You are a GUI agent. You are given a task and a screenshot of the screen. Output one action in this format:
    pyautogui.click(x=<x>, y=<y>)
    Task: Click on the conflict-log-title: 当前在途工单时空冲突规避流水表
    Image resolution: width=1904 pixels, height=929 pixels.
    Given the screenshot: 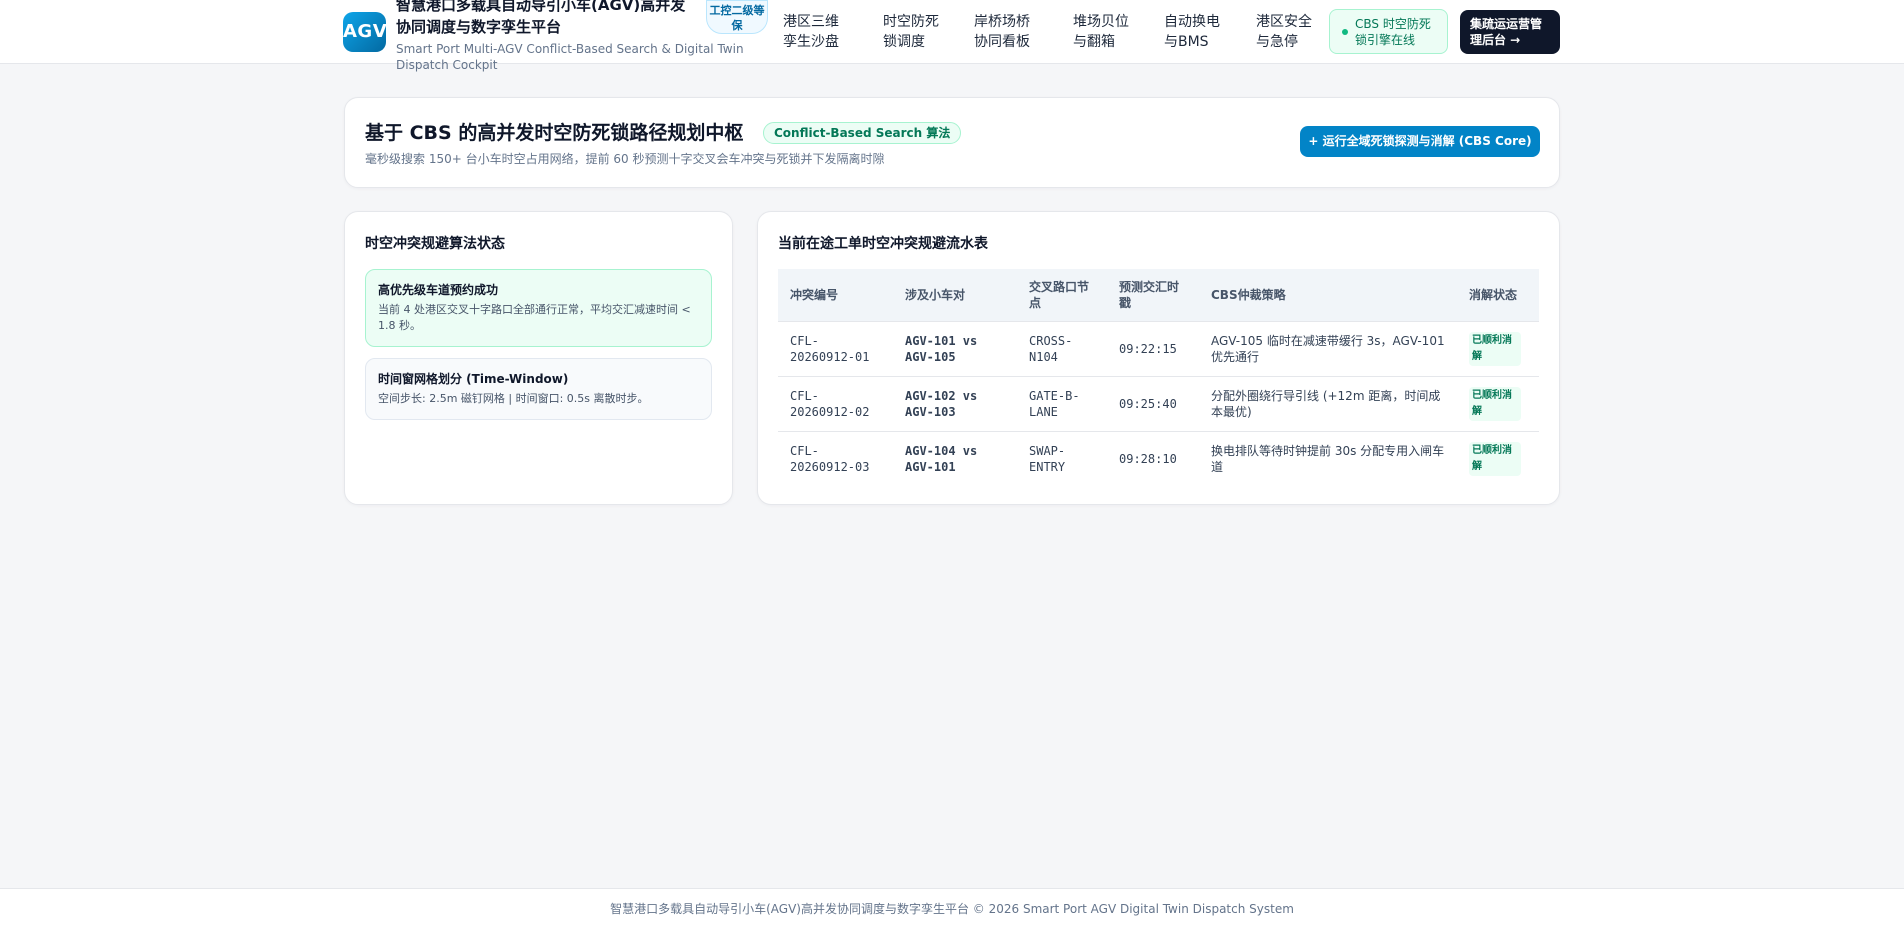 What is the action you would take?
    pyautogui.click(x=883, y=244)
    